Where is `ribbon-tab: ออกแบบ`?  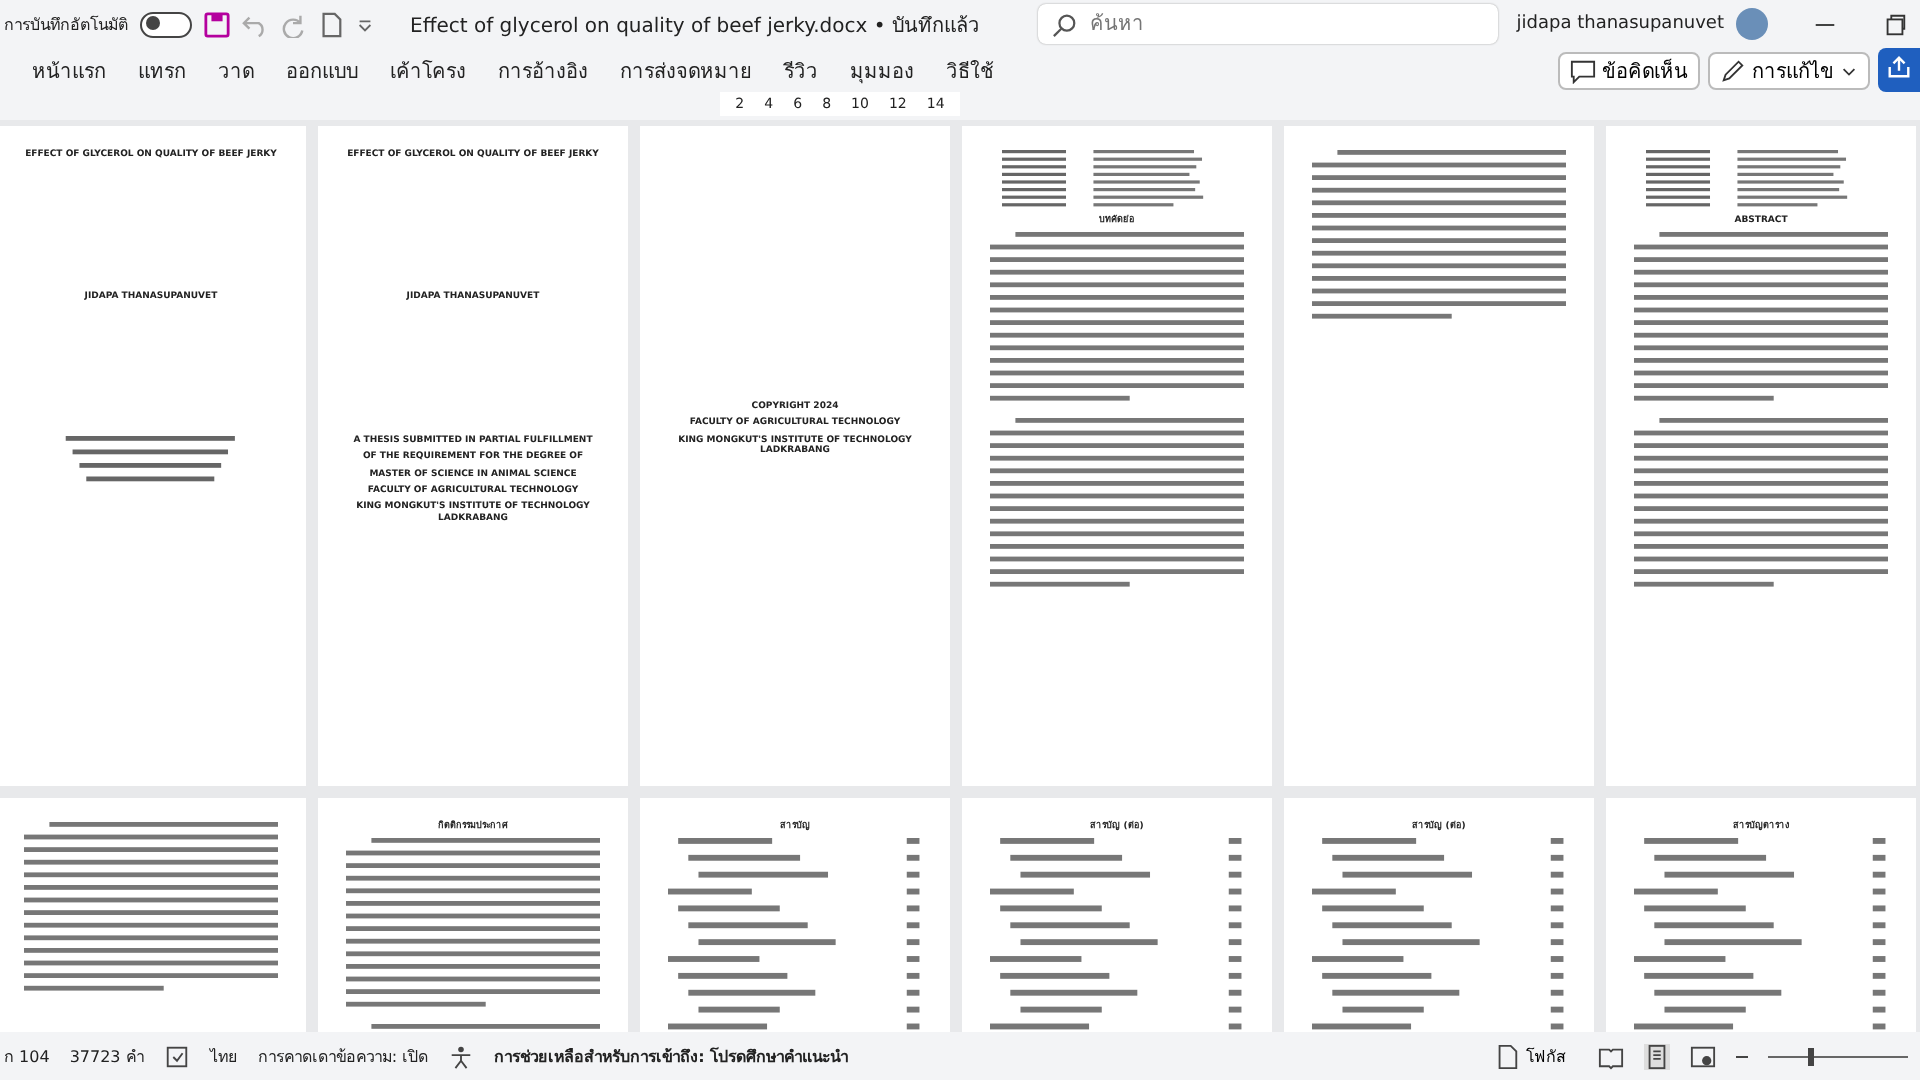 ribbon-tab: ออกแบบ is located at coordinates (322, 70).